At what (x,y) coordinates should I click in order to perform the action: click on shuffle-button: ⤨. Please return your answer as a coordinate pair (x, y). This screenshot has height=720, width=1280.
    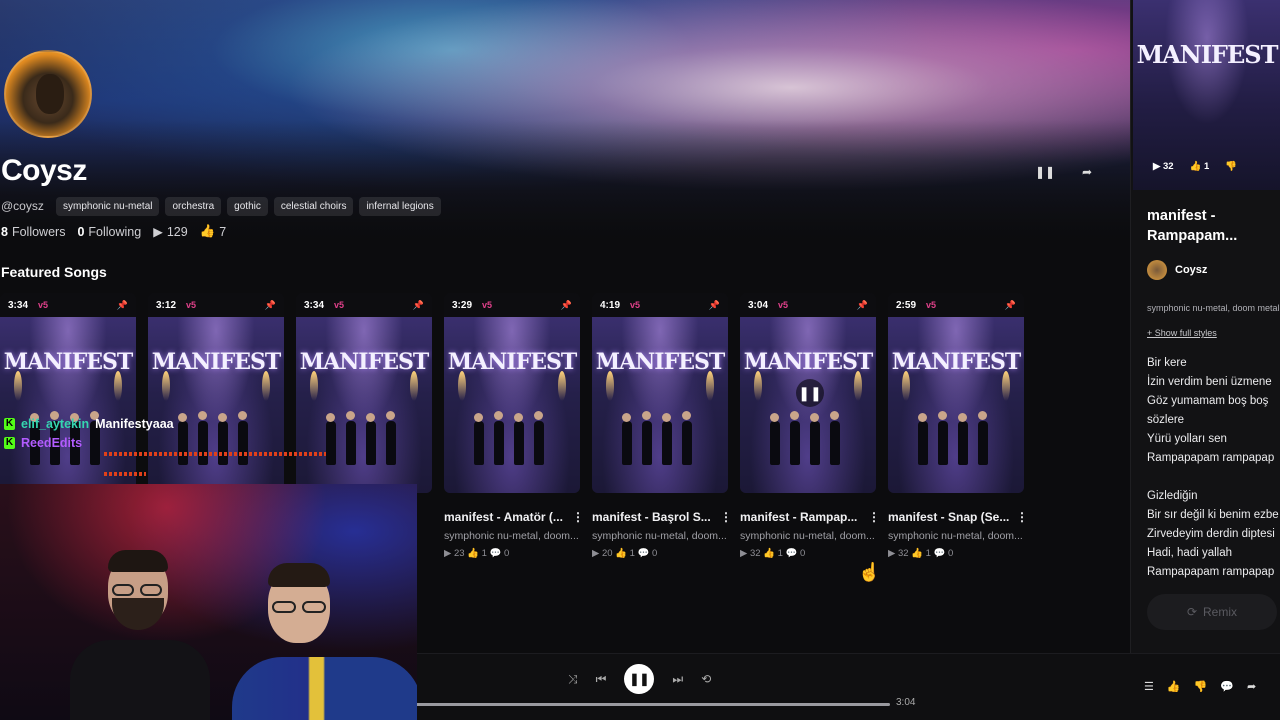
    Looking at the image, I should click on (573, 679).